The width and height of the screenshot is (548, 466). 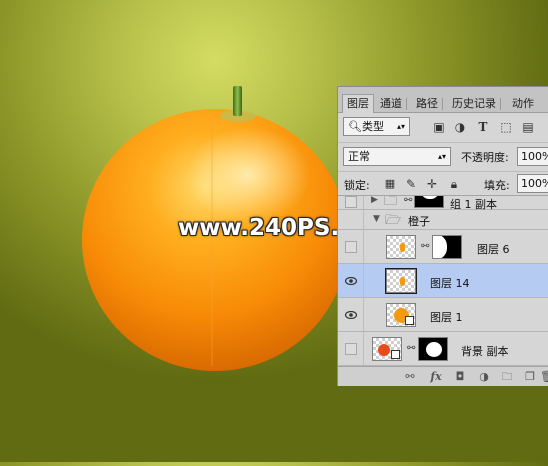 I want to click on group-mask-thumbnail, so click(x=429, y=202).